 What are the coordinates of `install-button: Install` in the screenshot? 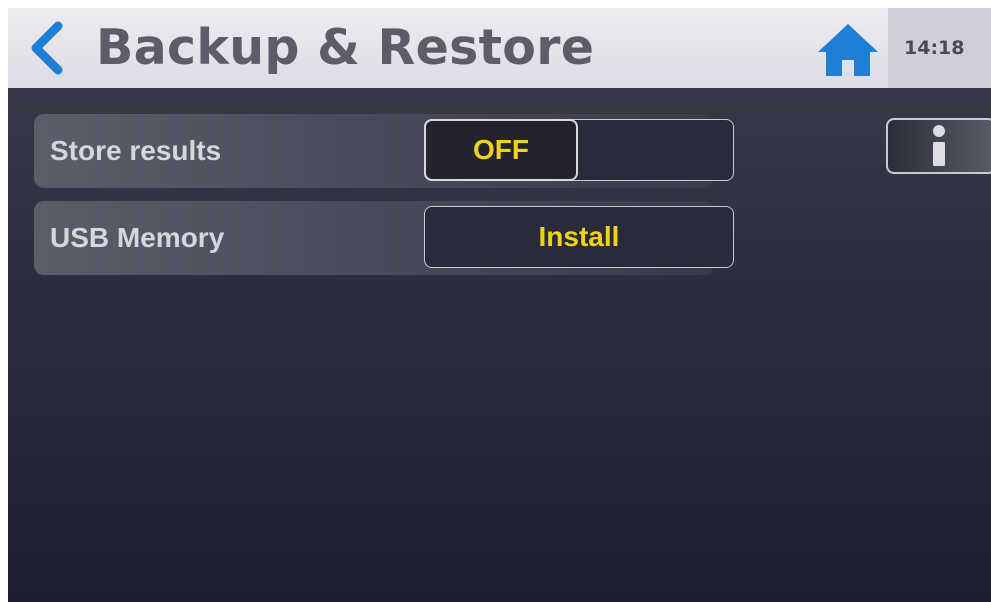 It's located at (579, 237).